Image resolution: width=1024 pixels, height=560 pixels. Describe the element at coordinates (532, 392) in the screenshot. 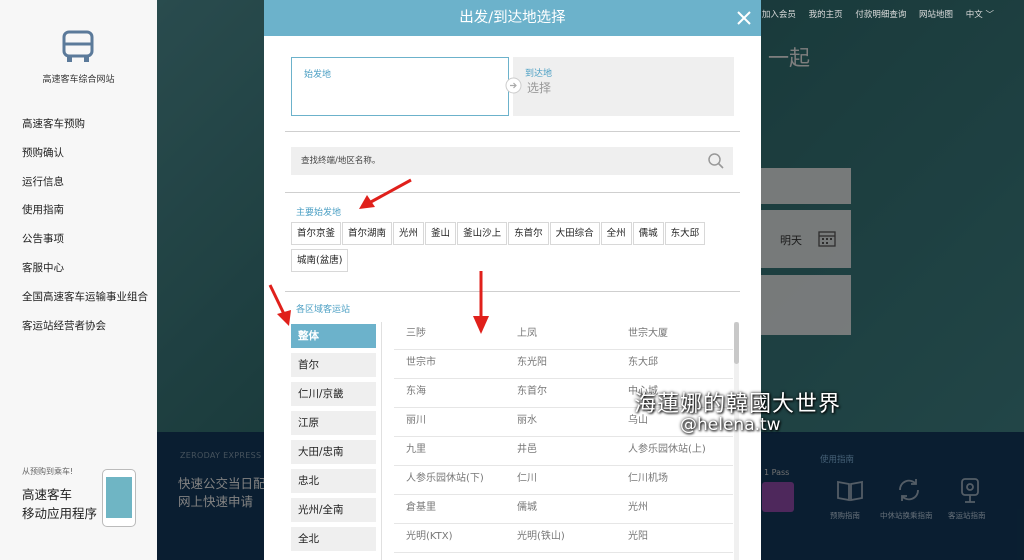

I see `station-item: 东首尔` at that location.